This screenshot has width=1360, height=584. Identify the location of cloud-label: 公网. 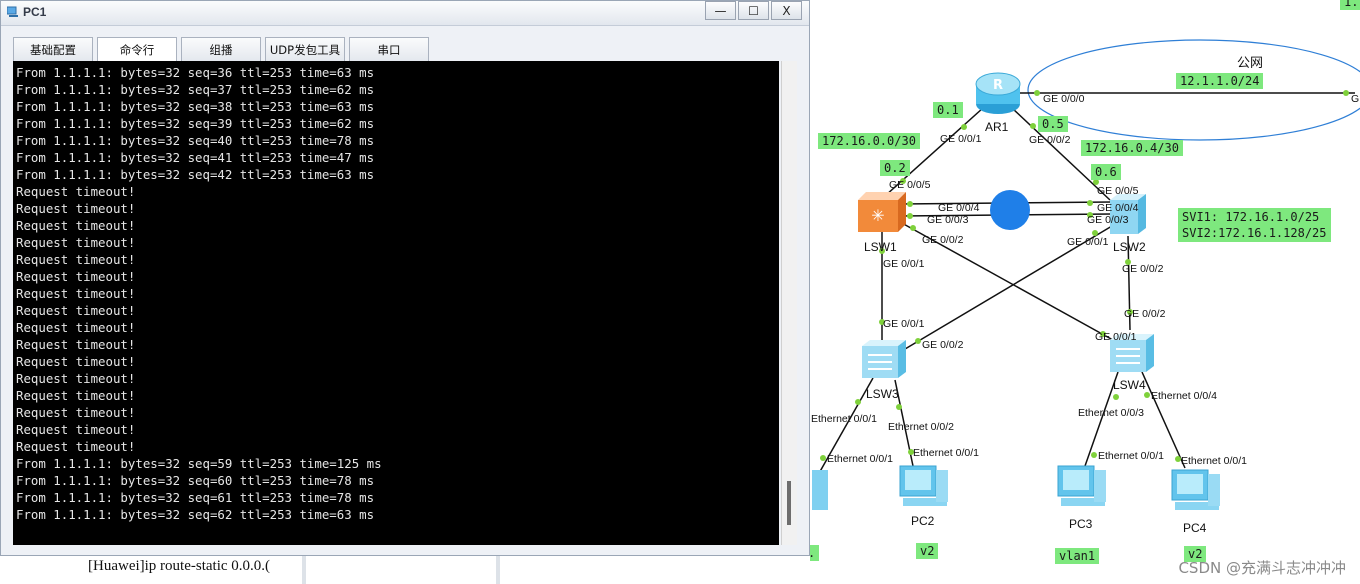
(1250, 62).